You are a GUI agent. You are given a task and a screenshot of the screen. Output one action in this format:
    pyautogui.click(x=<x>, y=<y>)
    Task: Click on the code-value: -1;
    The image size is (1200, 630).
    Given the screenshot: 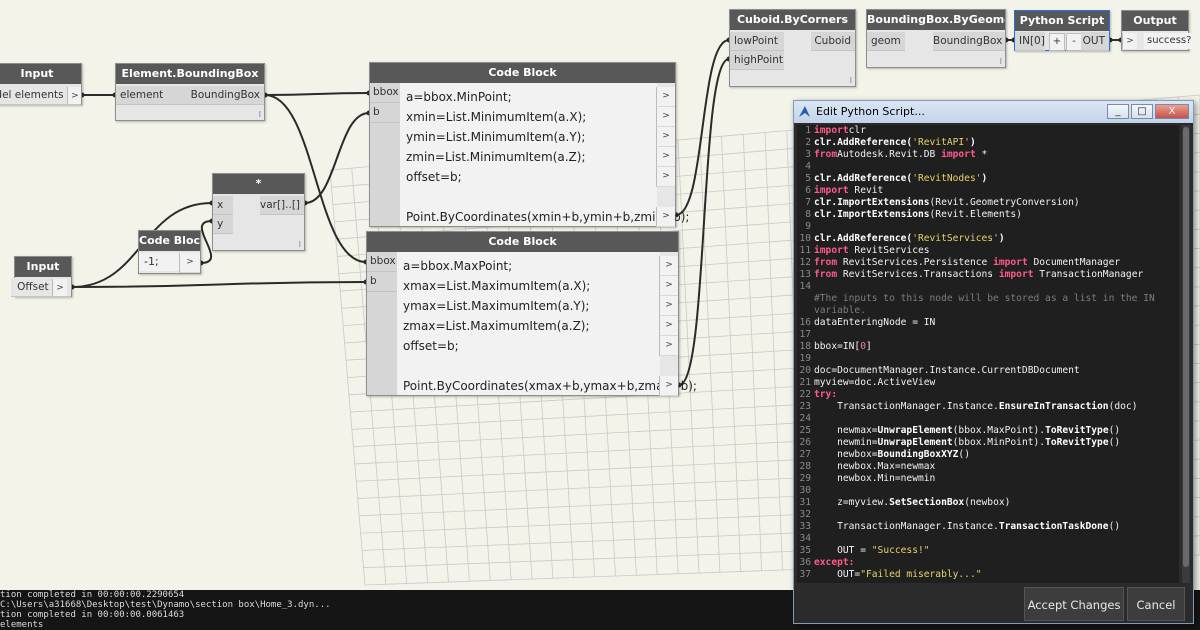 What is the action you would take?
    pyautogui.click(x=160, y=262)
    